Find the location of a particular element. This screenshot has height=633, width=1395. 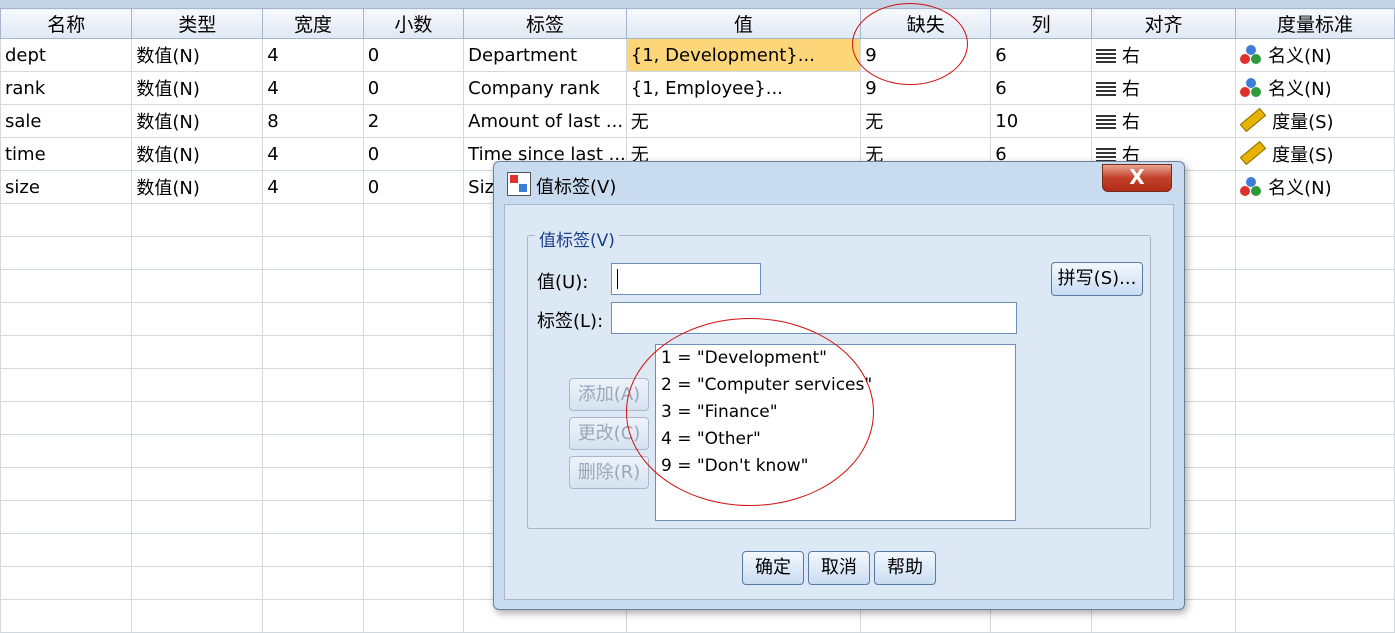

cell-missing: 9 is located at coordinates (926, 88).